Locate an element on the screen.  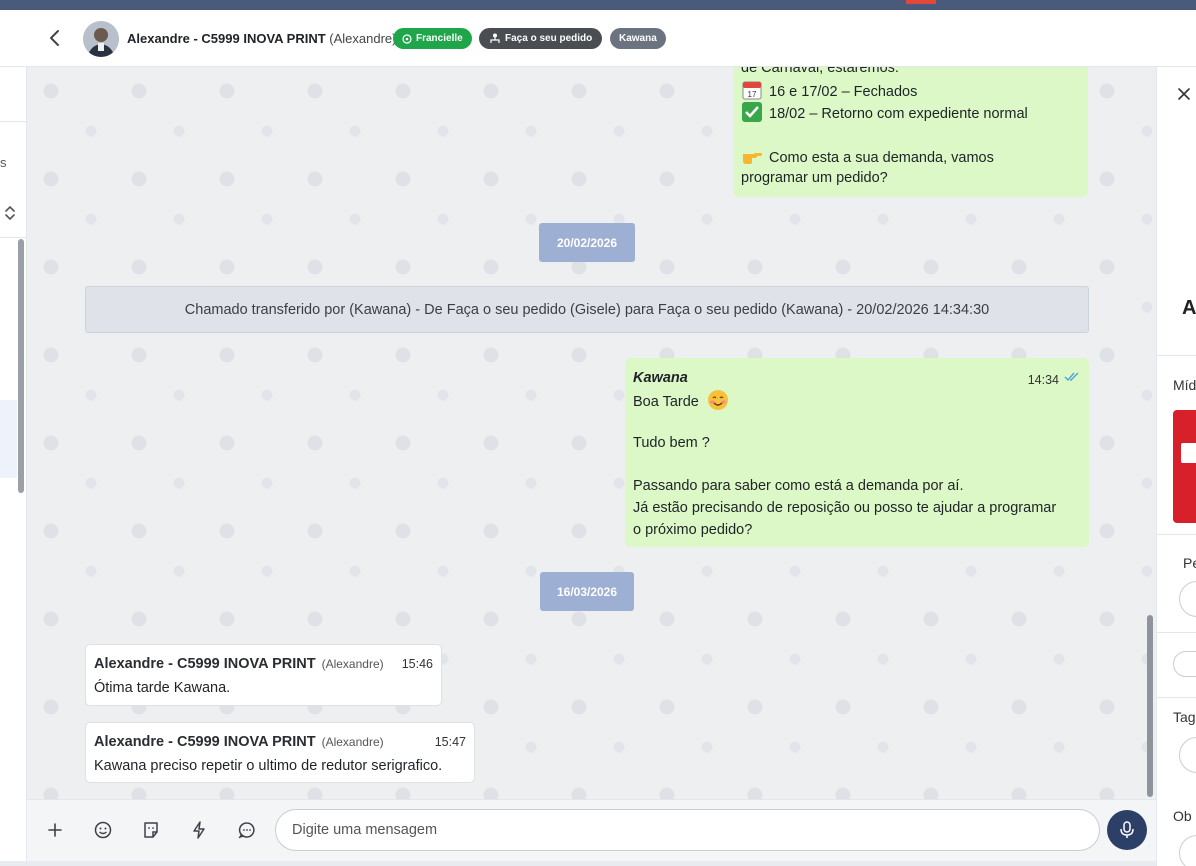
tags-field is located at coordinates (1187, 755).